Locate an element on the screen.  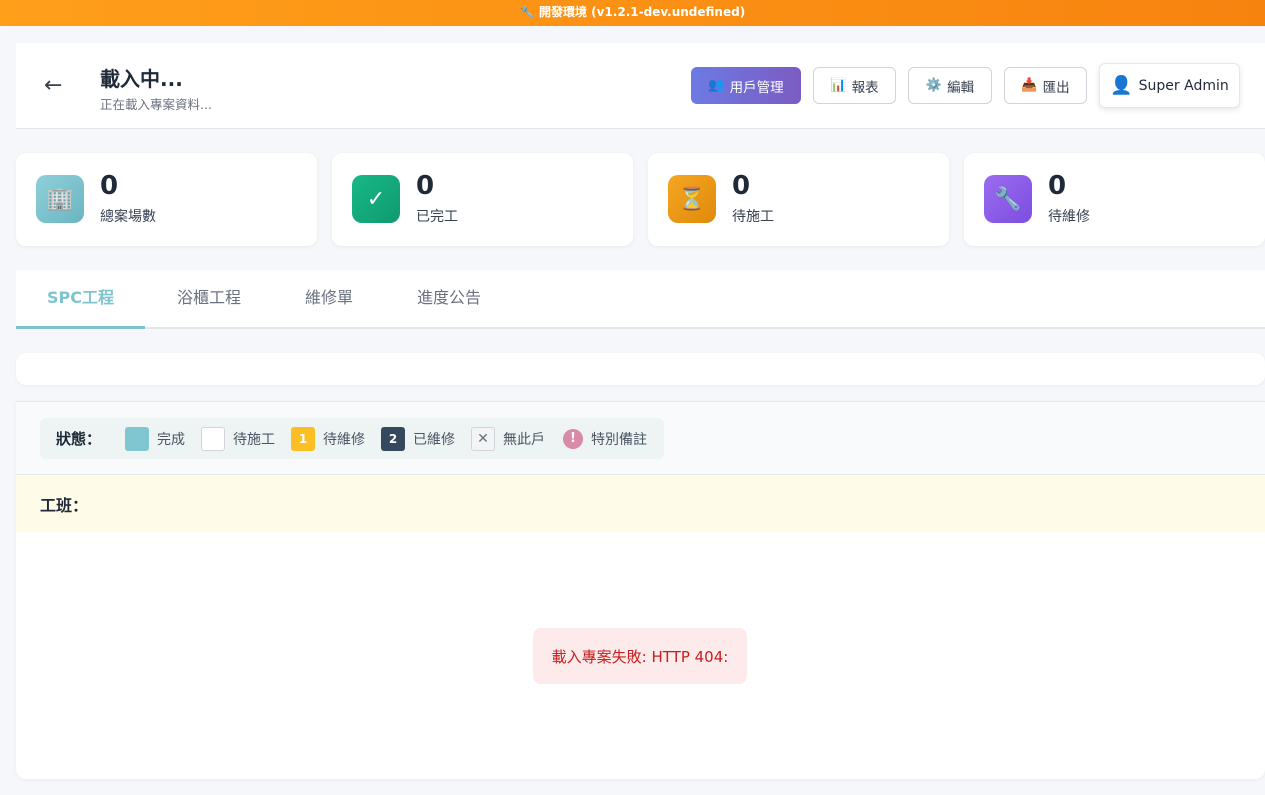
to-repair-swatch: 1 is located at coordinates (303, 438).